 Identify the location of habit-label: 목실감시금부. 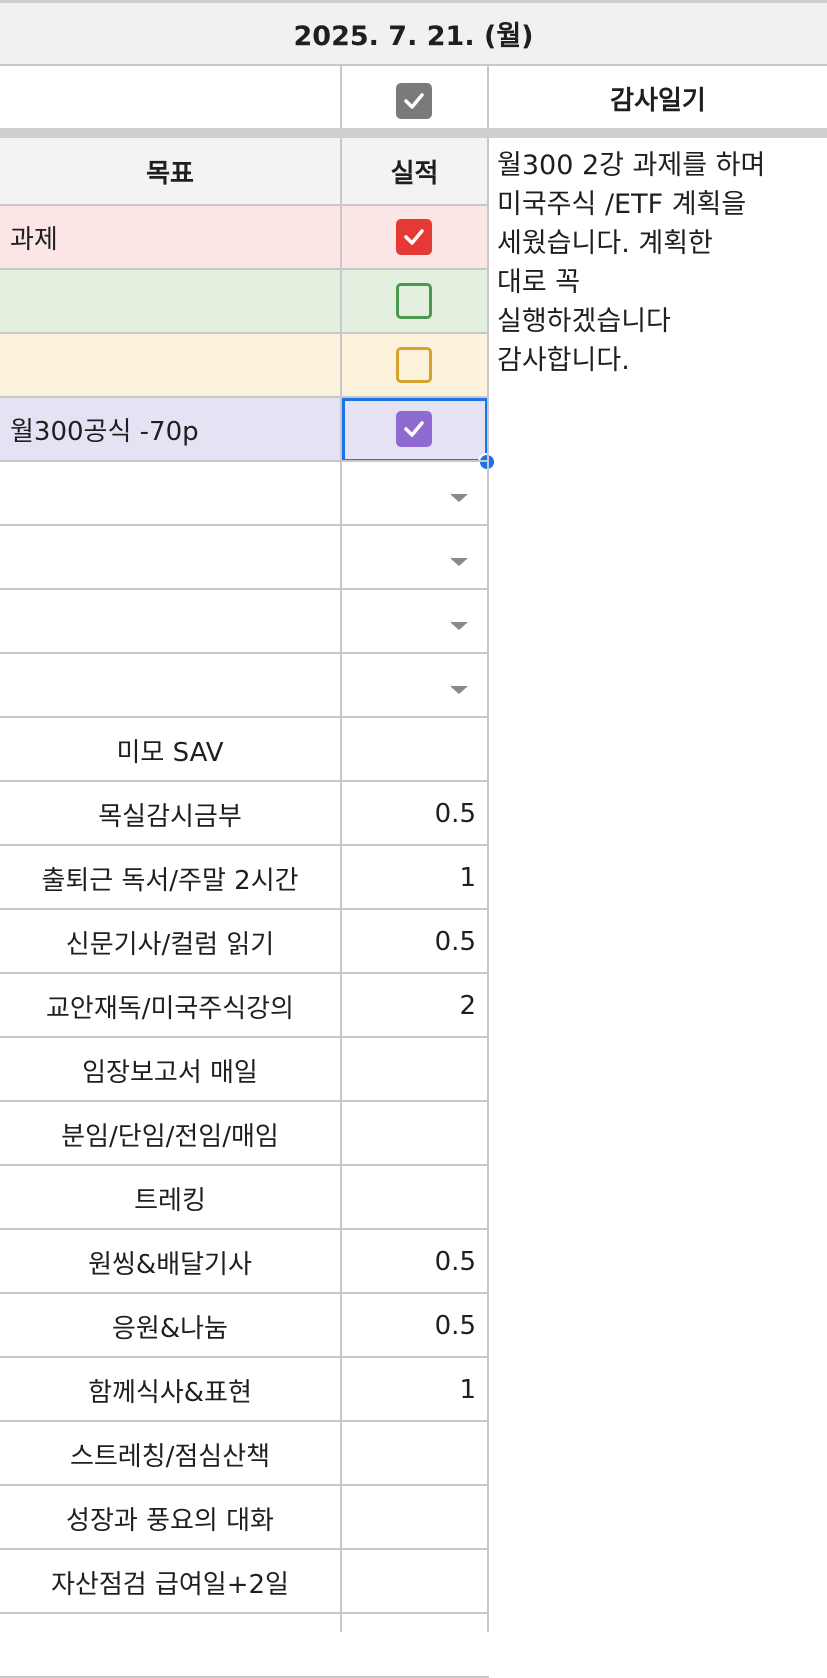
(170, 814).